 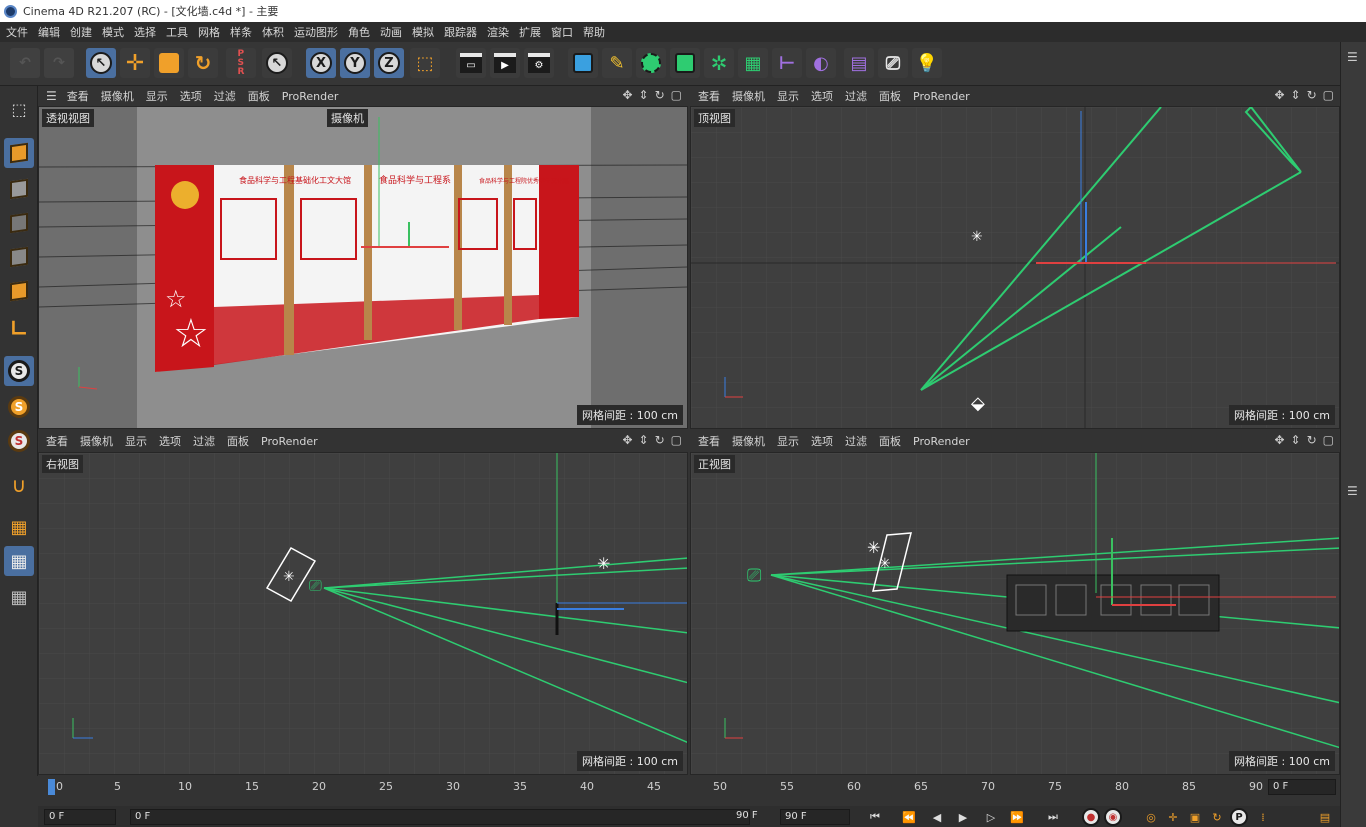 What do you see at coordinates (787, 63) in the screenshot?
I see `symmetry-icon: ⊢` at bounding box center [787, 63].